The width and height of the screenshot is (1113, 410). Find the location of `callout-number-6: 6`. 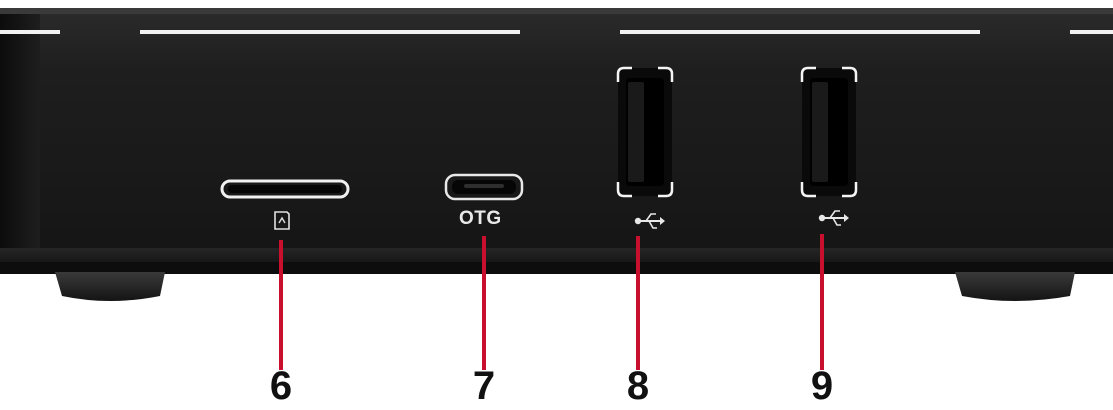

callout-number-6: 6 is located at coordinates (281, 386).